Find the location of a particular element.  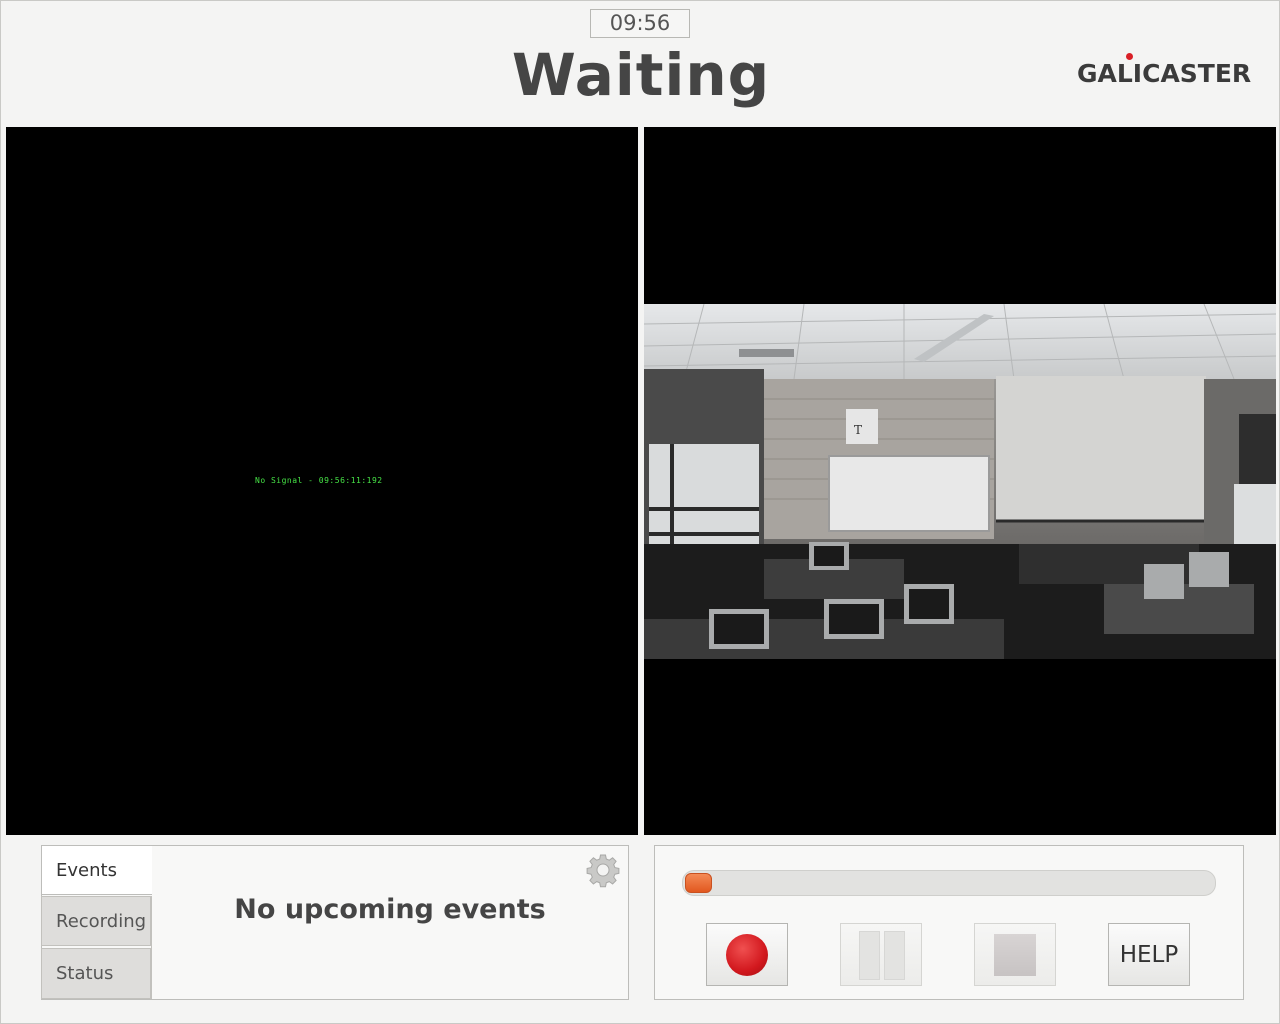

gear-icon is located at coordinates (603, 870).